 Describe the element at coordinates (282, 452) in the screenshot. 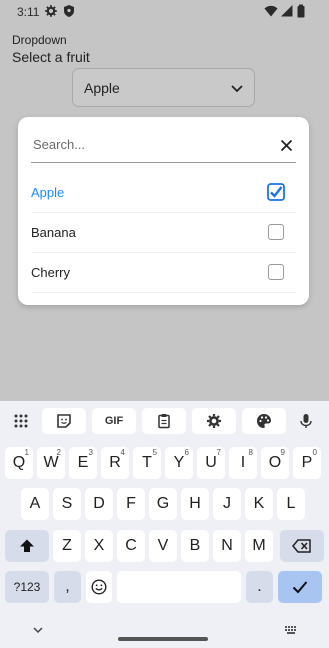

I see `key-hint: 9` at that location.